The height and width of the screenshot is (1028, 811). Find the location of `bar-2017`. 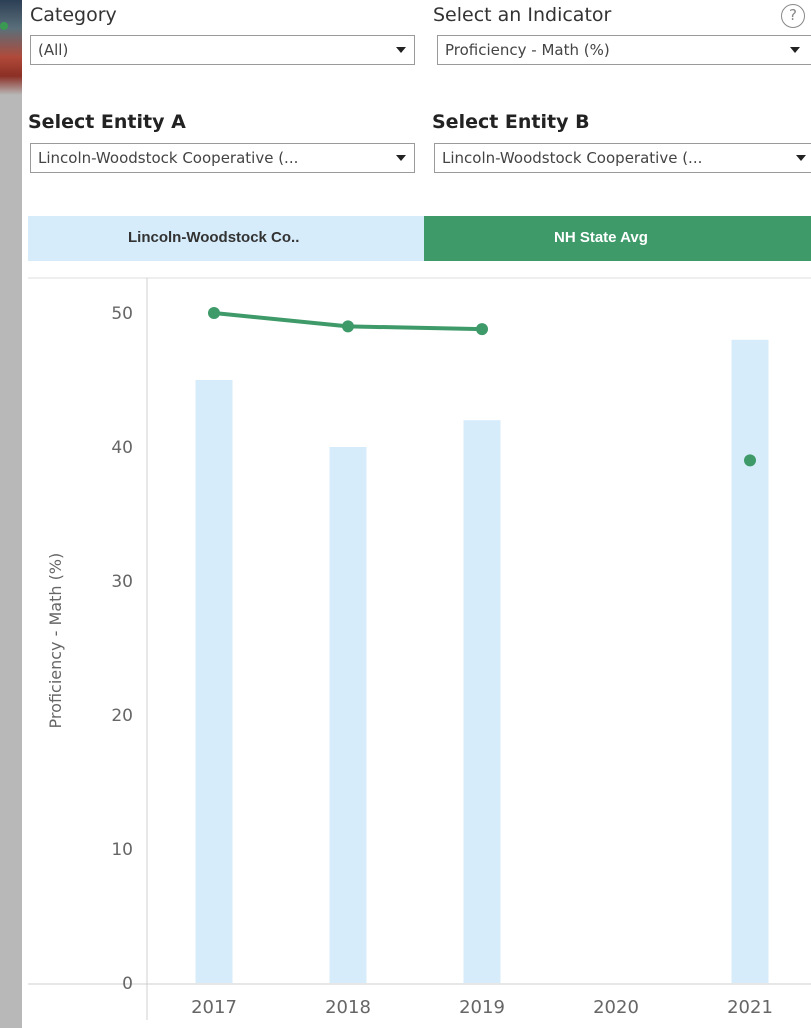

bar-2017 is located at coordinates (214, 681).